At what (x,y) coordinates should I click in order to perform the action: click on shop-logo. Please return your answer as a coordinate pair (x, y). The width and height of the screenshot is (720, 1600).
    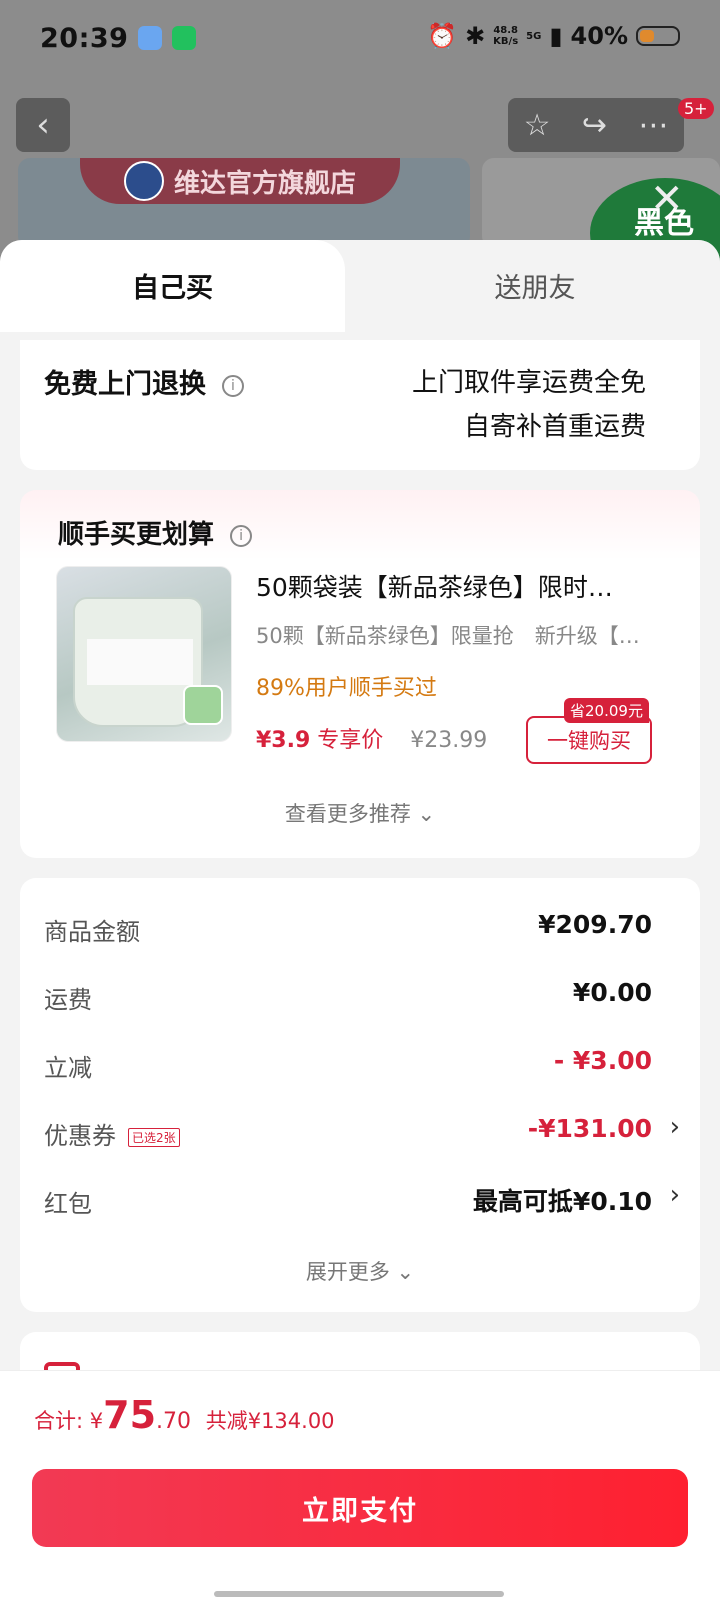
    Looking at the image, I should click on (143, 181).